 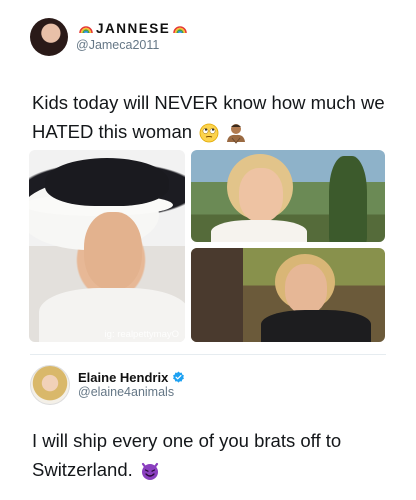 I want to click on first-tweet-header: JANNESE @Jameca2011, so click(x=110, y=37).